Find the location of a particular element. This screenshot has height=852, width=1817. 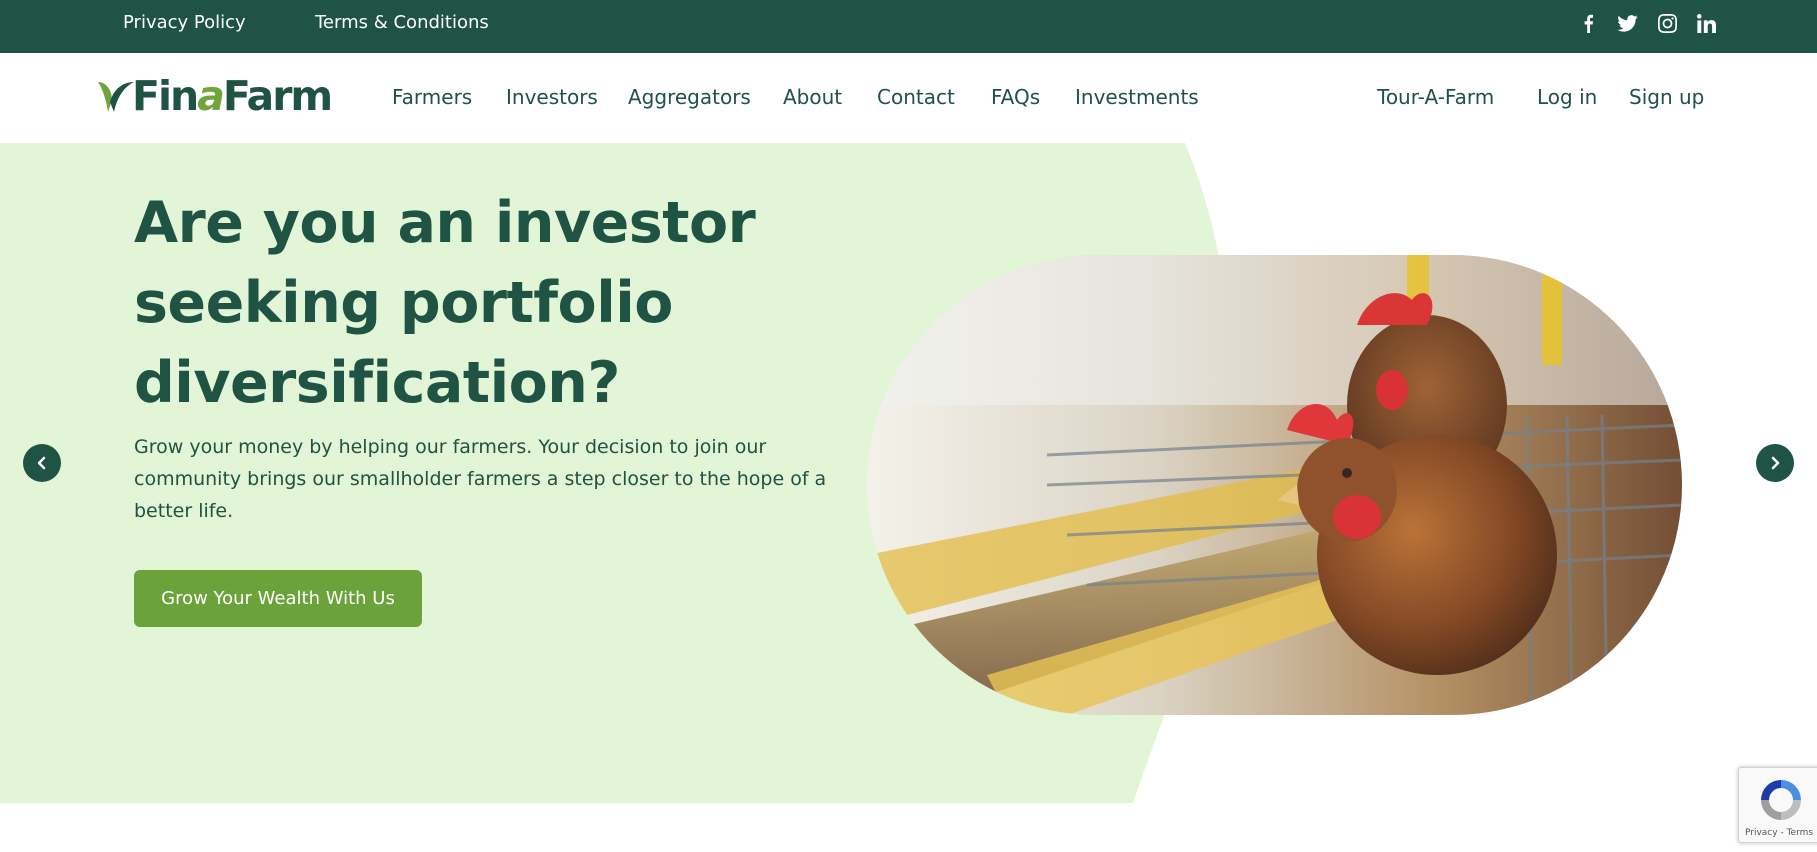

login-link: Log in is located at coordinates (1567, 97).